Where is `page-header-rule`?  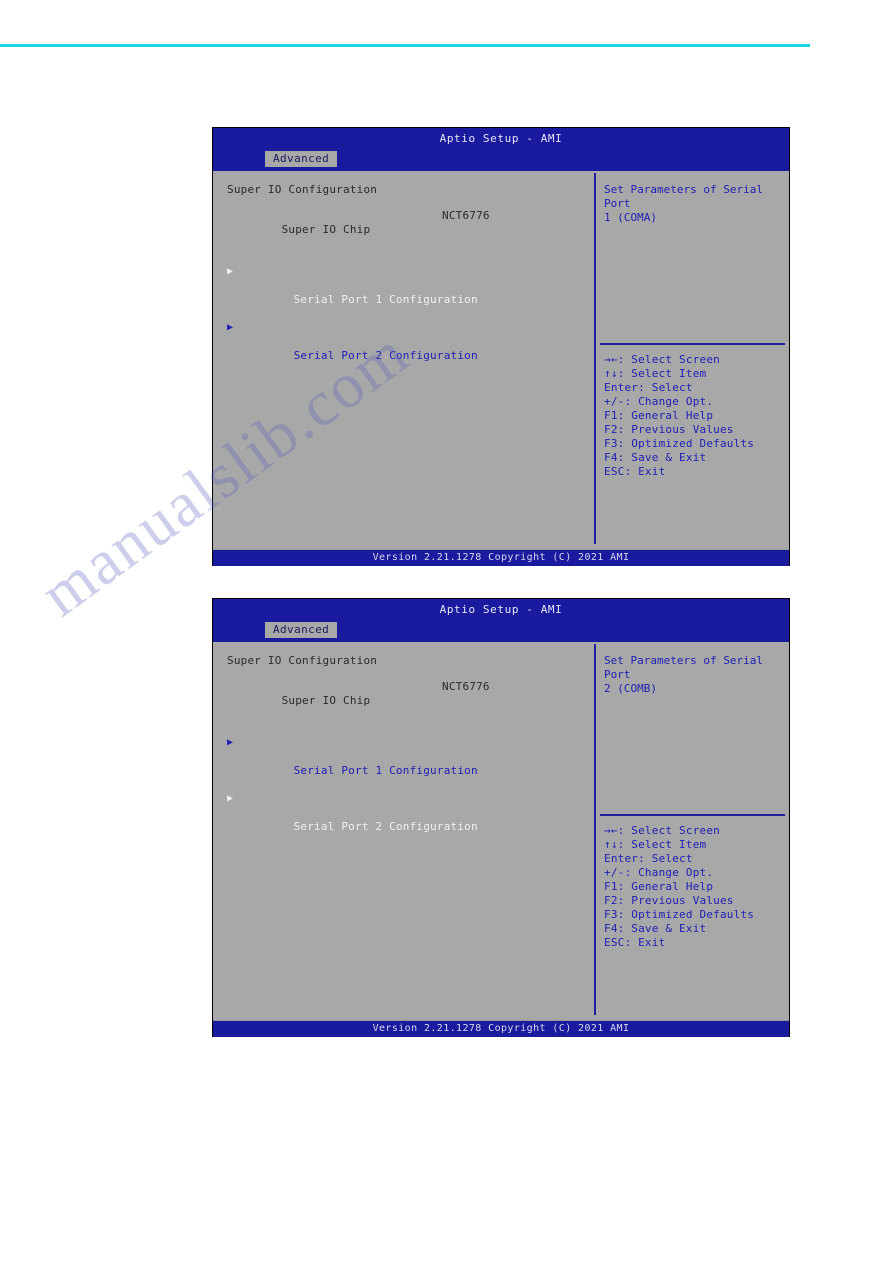 page-header-rule is located at coordinates (405, 45).